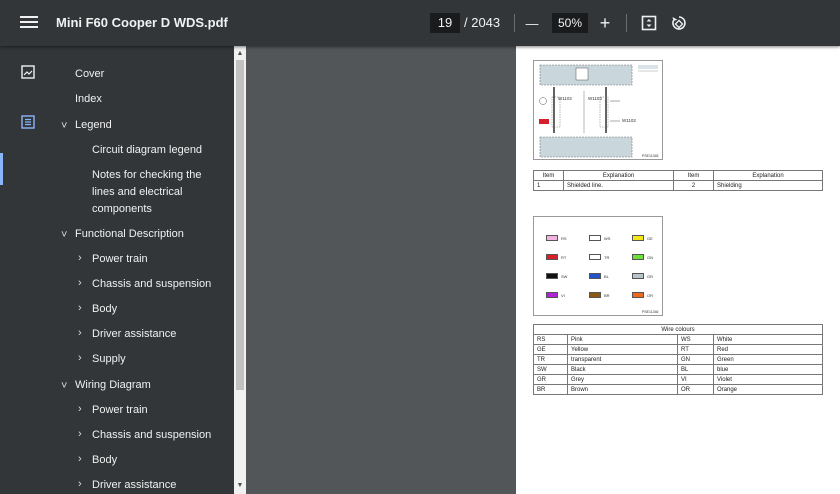 The height and width of the screenshot is (494, 840). I want to click on outline-item-legend: Legend, so click(93, 125).